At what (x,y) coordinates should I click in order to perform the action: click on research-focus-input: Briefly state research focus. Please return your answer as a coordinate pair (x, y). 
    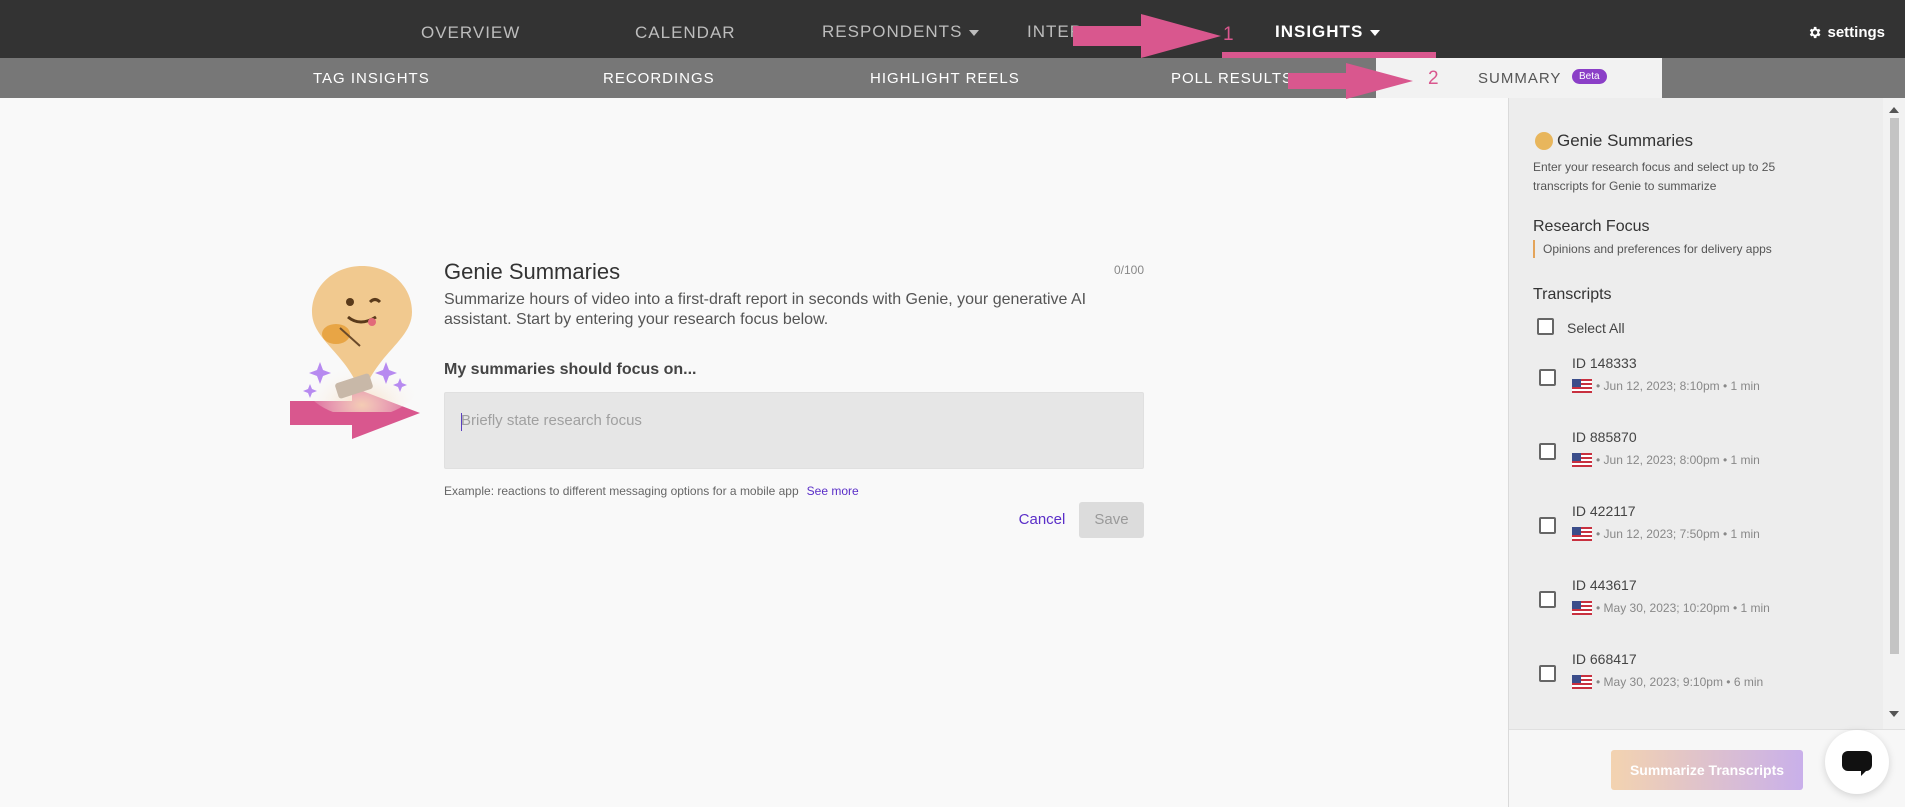
    Looking at the image, I should click on (794, 430).